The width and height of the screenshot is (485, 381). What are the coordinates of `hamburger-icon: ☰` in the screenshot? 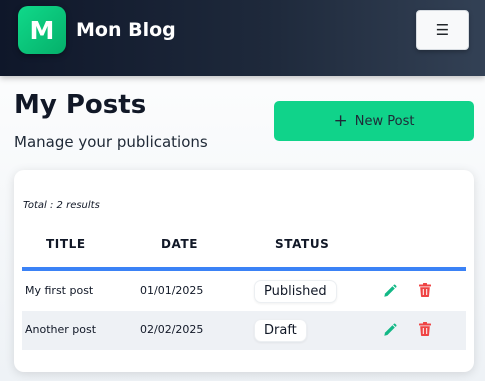 It's located at (442, 30).